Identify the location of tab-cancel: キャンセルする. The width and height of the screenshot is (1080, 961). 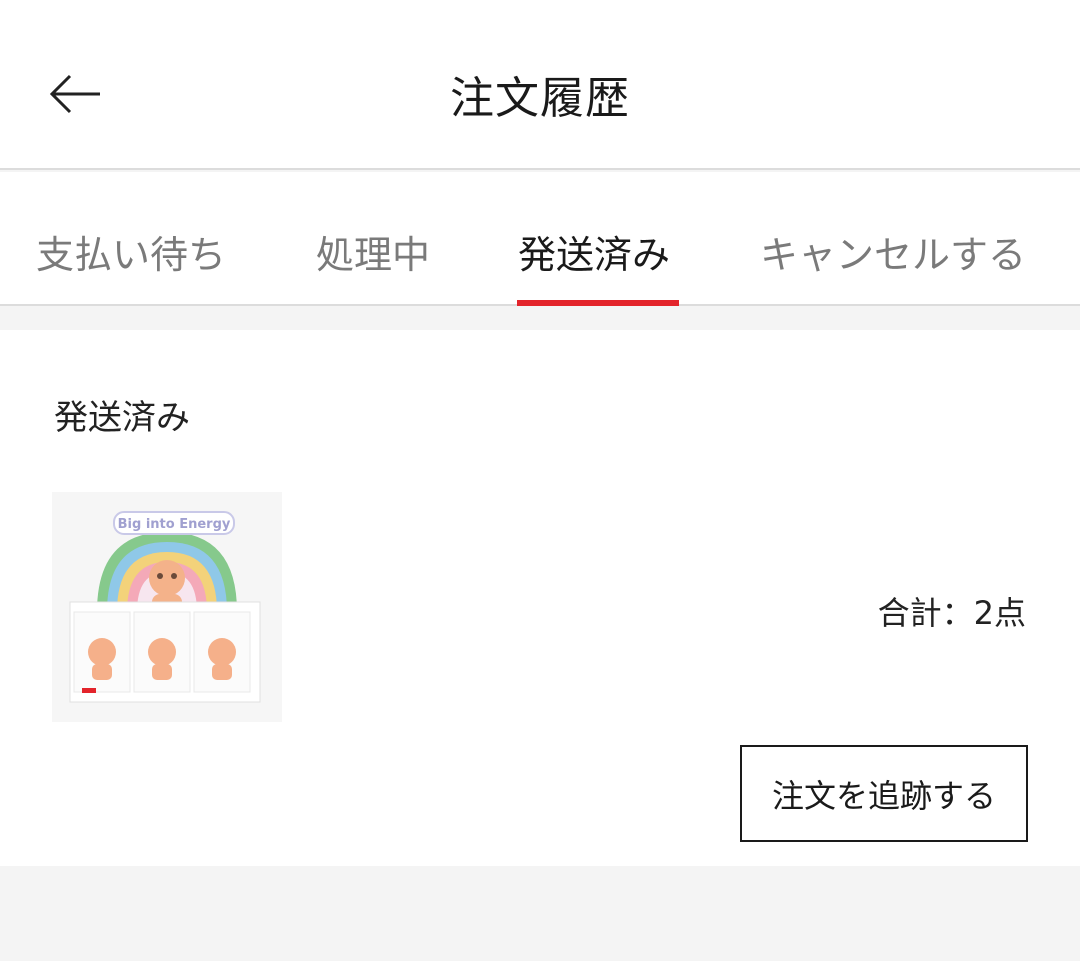
(893, 251).